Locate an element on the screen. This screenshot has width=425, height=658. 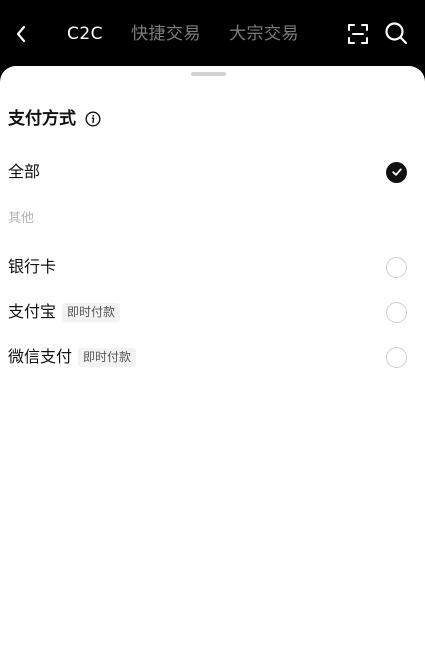
radio-checked is located at coordinates (396, 172).